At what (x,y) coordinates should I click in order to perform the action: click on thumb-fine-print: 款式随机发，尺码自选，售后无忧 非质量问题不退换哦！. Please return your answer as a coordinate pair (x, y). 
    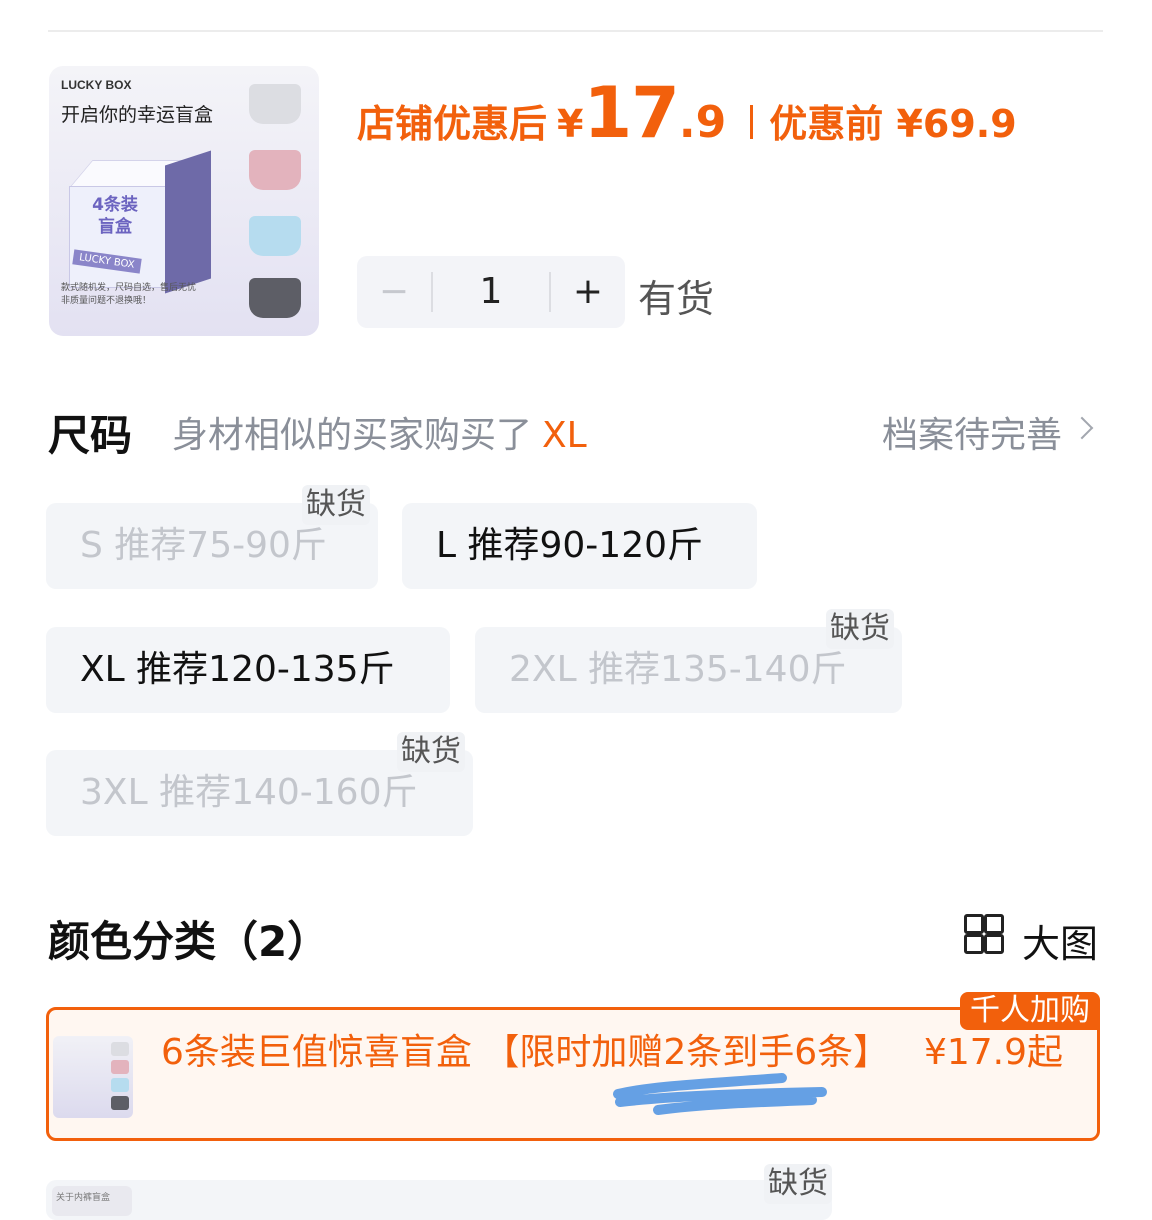
    Looking at the image, I should click on (129, 294).